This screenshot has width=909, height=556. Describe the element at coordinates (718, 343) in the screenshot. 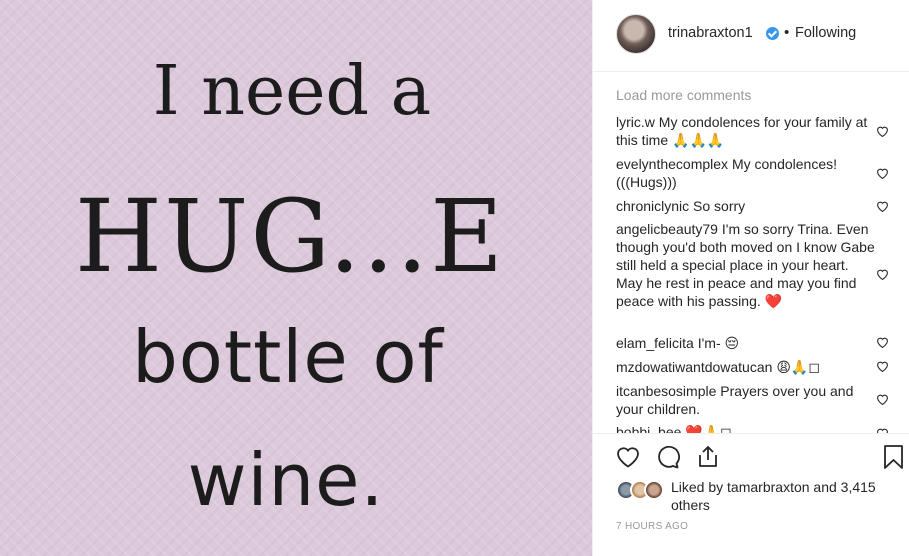

I see `comment-text: I'm- 😔` at that location.